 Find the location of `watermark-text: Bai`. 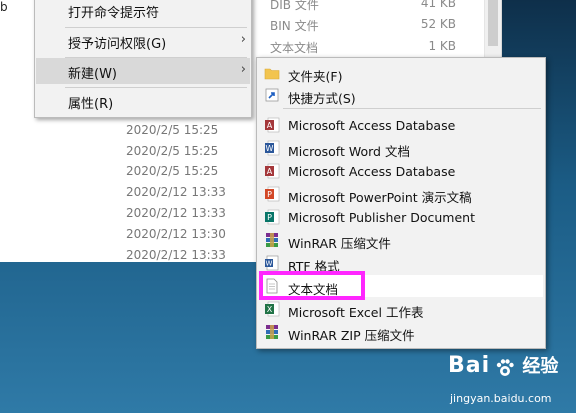

watermark-text: Bai is located at coordinates (469, 365).